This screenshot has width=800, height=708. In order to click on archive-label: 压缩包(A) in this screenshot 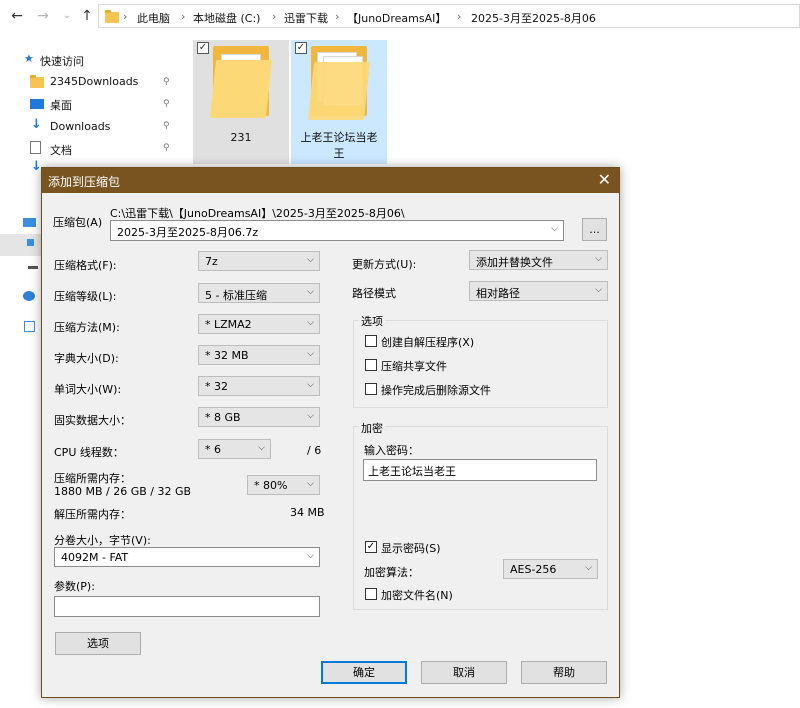, I will do `click(78, 222)`.